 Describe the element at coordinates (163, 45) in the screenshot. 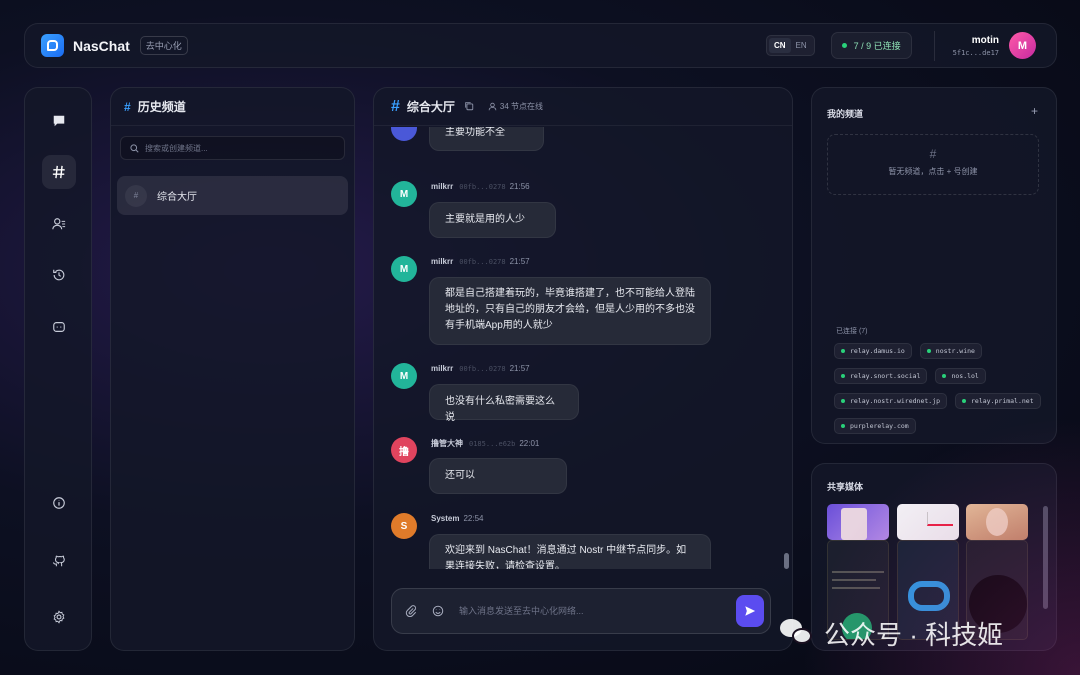

I see `brand-tag: 去中心化` at that location.